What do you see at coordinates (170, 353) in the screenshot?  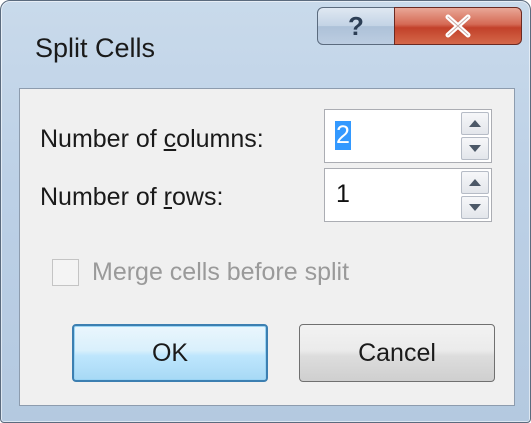 I see `ok-button: OK` at bounding box center [170, 353].